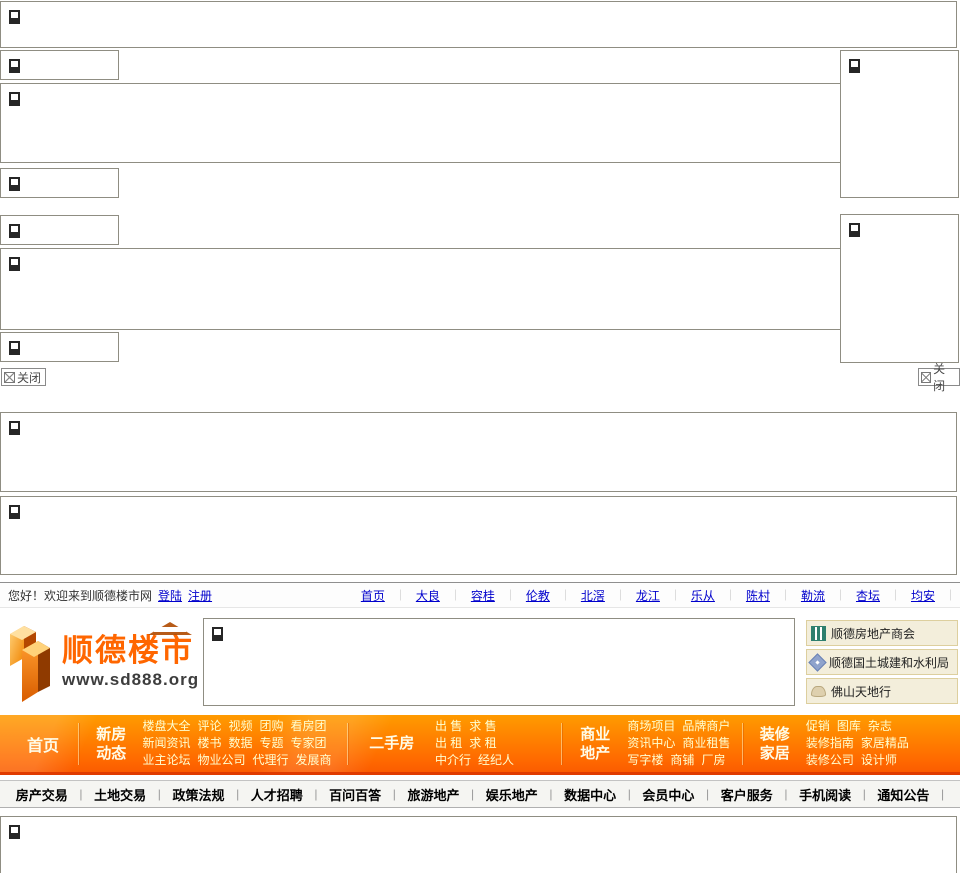 The height and width of the screenshot is (873, 960). I want to click on nav-link: 经纪人, so click(496, 760).